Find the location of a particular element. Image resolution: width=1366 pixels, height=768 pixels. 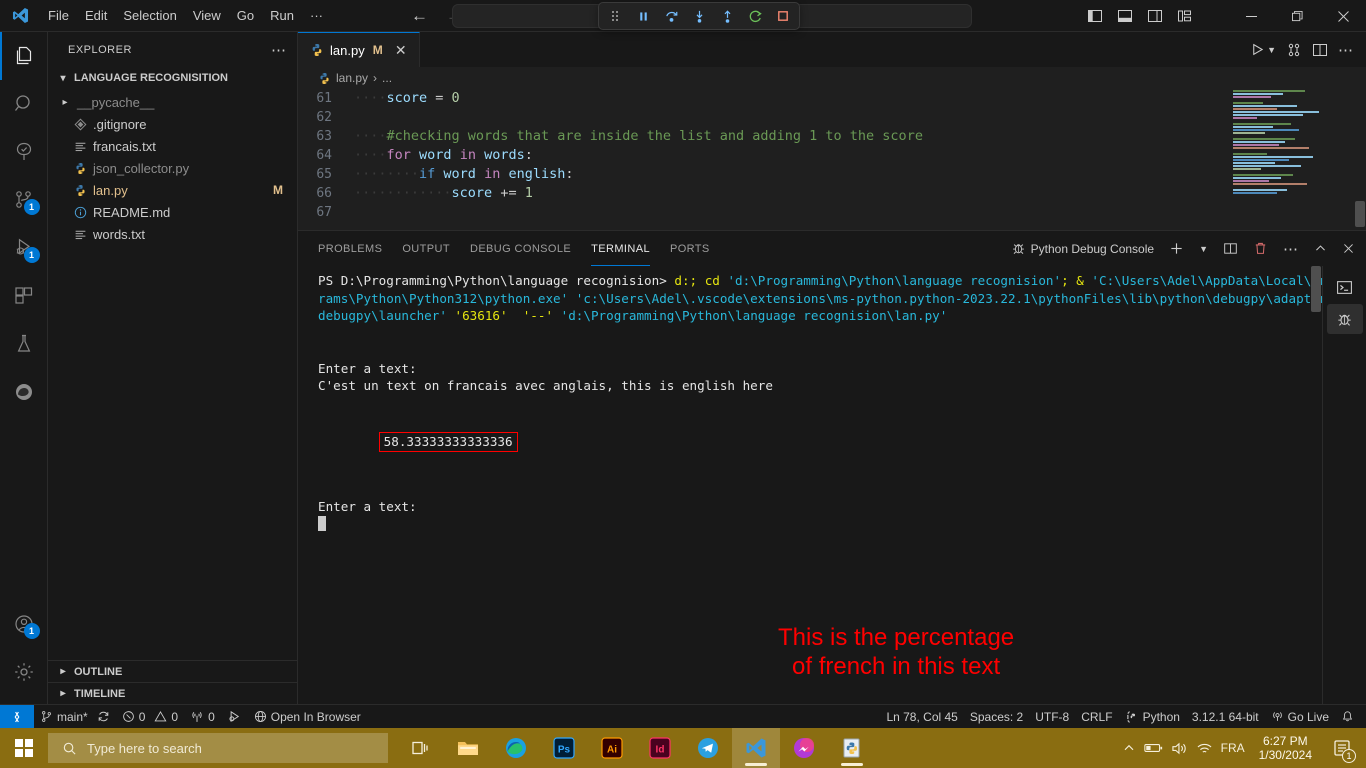

debug-restart-button is located at coordinates (755, 16).